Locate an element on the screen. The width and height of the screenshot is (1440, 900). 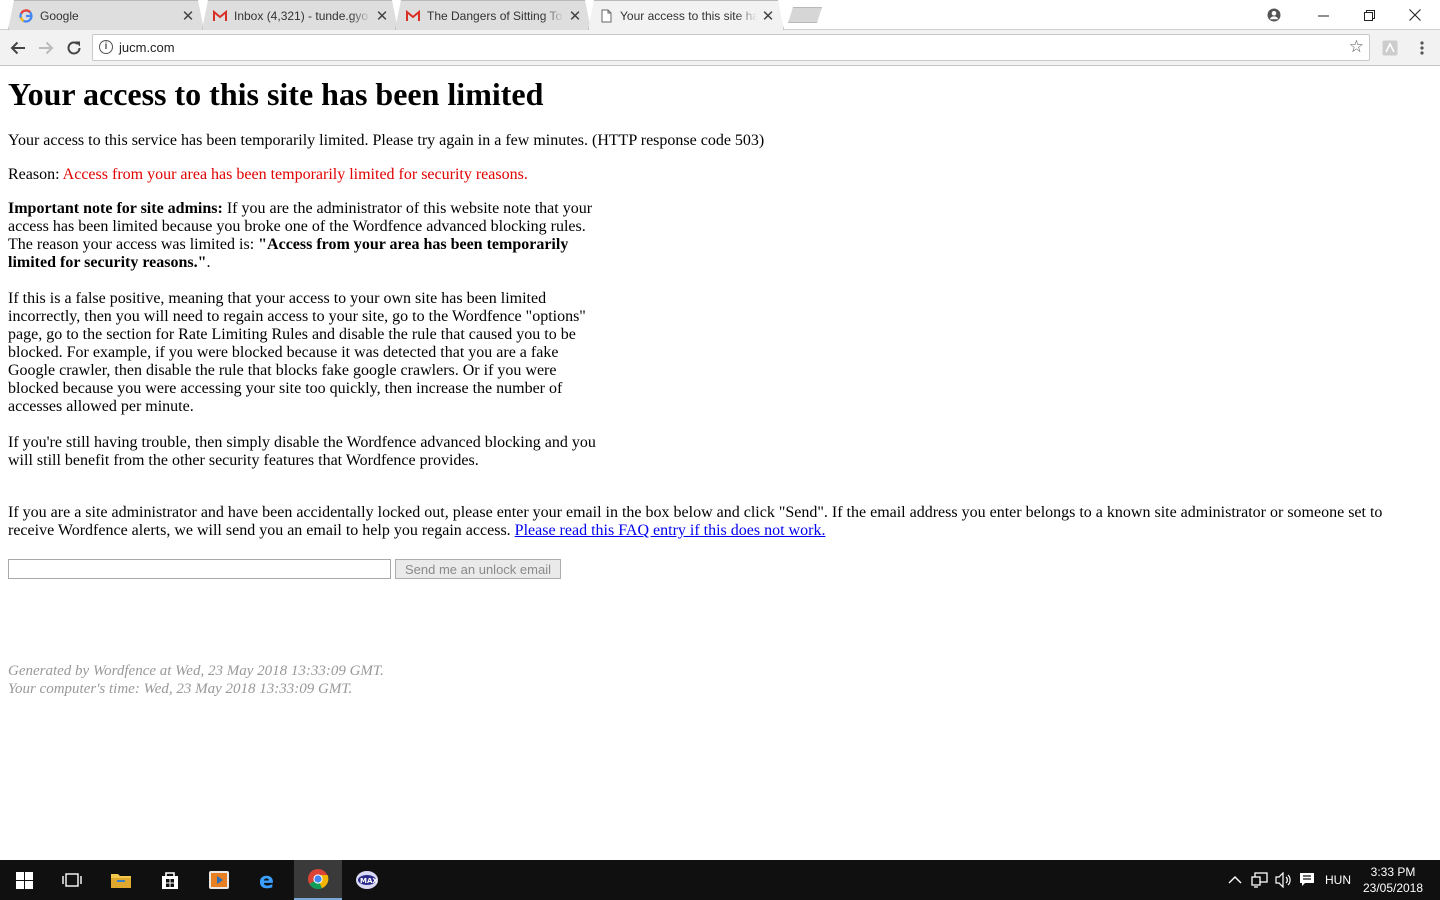
forward-arrow-icon is located at coordinates (46, 48).